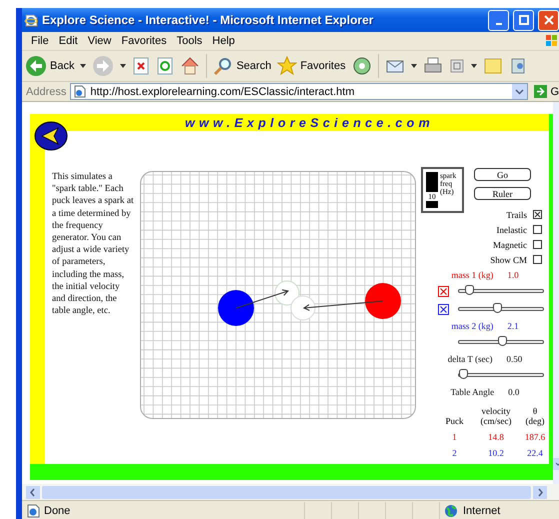 Image resolution: width=559 pixels, height=519 pixels. What do you see at coordinates (309, 123) in the screenshot?
I see `site-title: www.ExploreScience.com` at bounding box center [309, 123].